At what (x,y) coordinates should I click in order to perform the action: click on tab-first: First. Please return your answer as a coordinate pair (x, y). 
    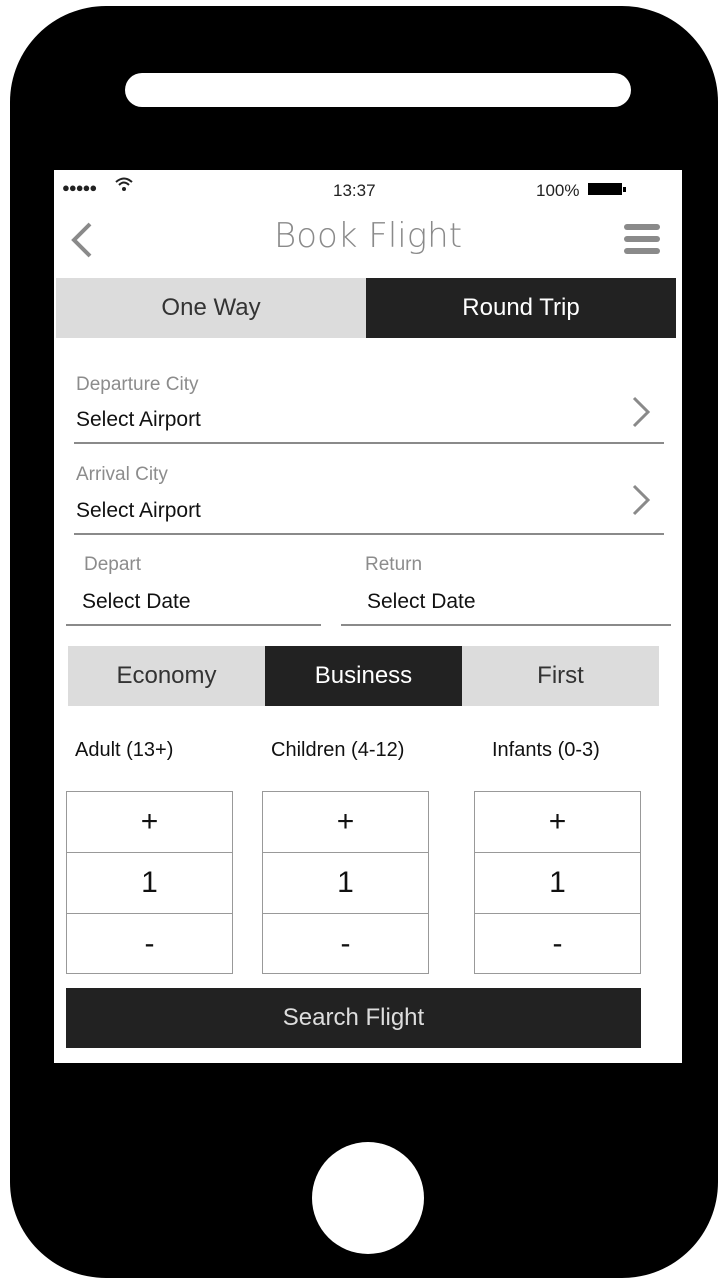
    Looking at the image, I should click on (560, 676).